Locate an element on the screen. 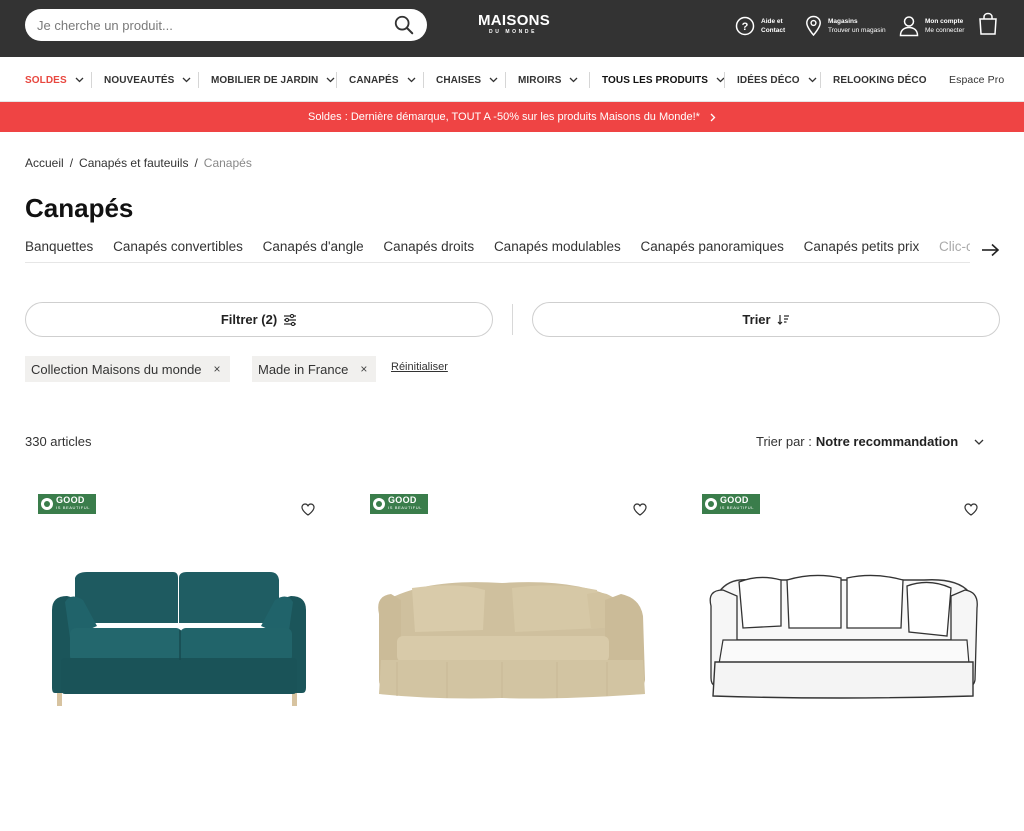 The height and width of the screenshot is (831, 1024). nav-item-miroirs: MIROIRS is located at coordinates (548, 80).